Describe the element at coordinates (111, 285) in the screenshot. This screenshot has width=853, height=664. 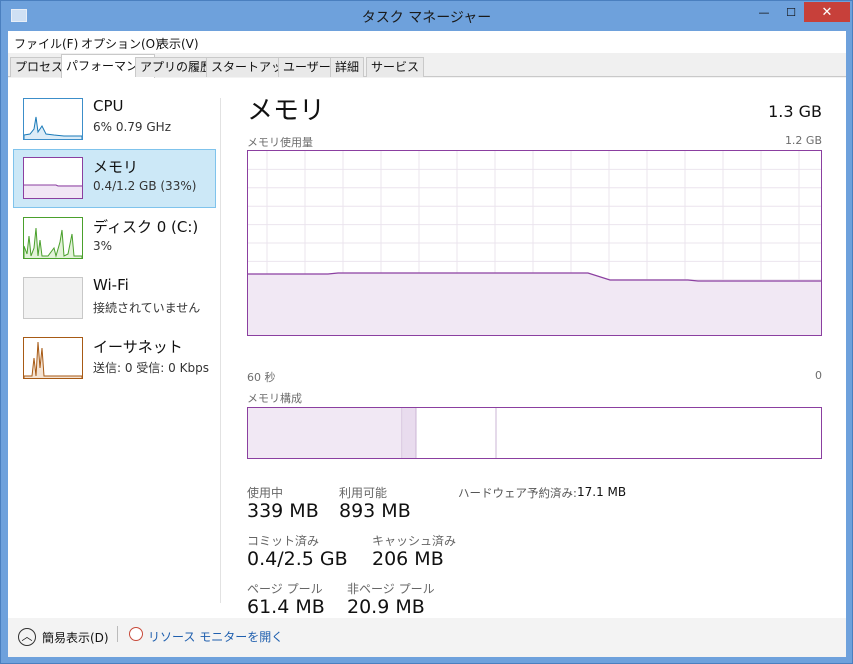
I see `sidebar-item-title: Wi-Fi` at that location.